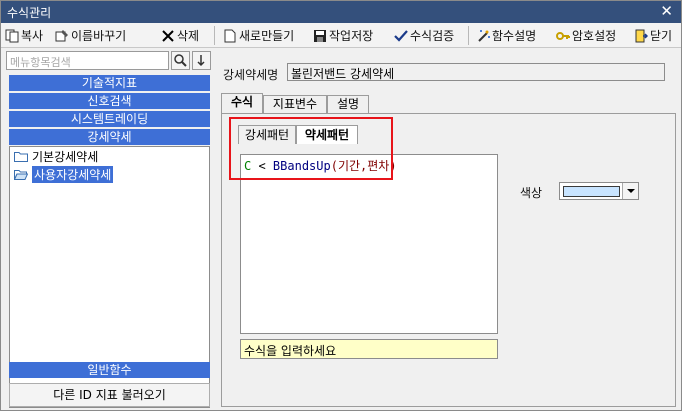 This screenshot has height=411, width=682. I want to click on save-button: 작업저장, so click(343, 35).